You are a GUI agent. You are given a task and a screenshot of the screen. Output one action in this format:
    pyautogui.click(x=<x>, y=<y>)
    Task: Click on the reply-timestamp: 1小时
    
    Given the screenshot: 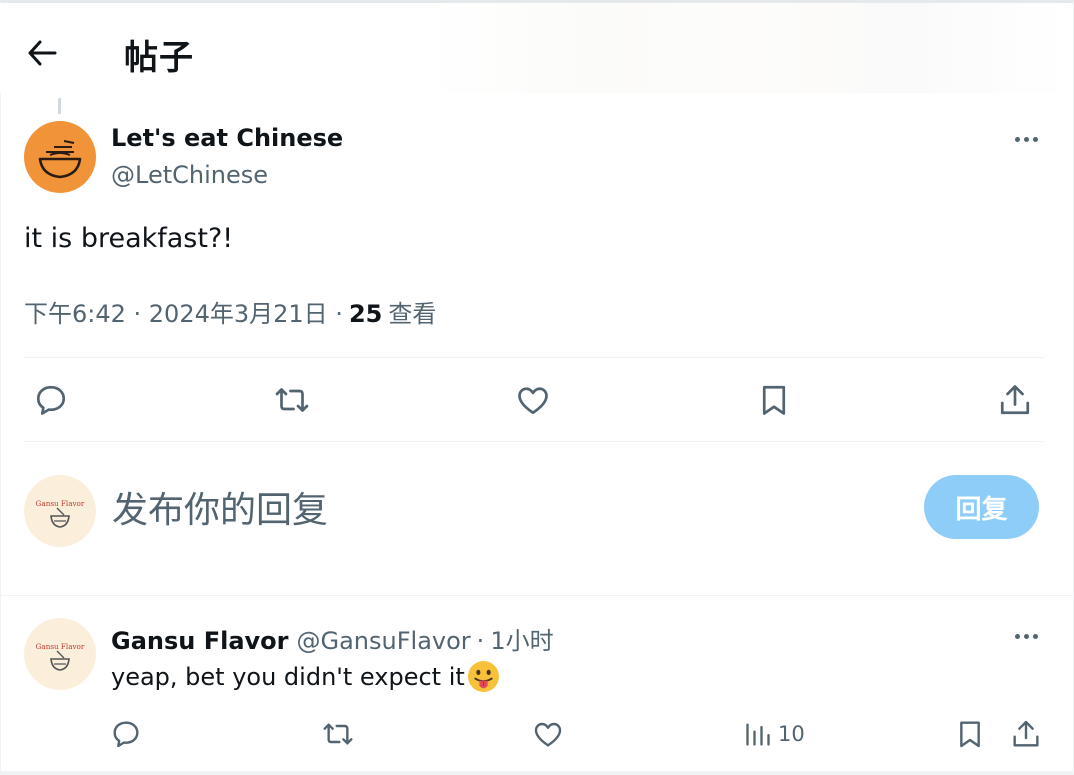 What is the action you would take?
    pyautogui.click(x=521, y=638)
    